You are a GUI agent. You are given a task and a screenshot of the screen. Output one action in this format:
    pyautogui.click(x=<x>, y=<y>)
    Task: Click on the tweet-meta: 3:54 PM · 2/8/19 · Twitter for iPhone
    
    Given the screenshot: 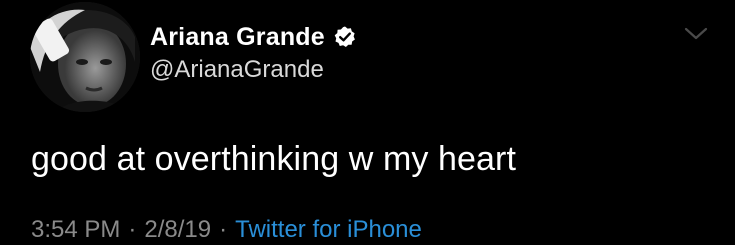 What is the action you would take?
    pyautogui.click(x=226, y=230)
    